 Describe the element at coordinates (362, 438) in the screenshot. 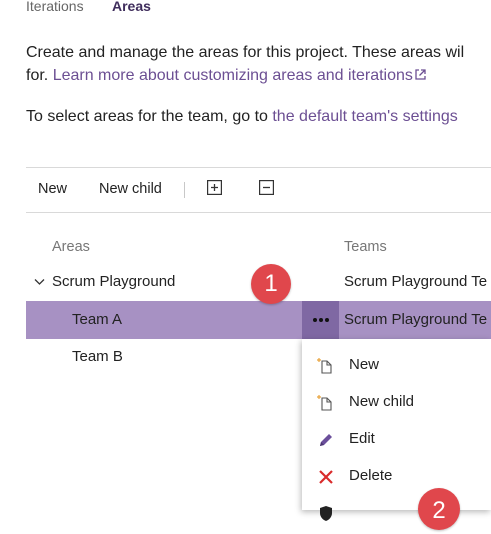

I see `menu-item-label: Edit` at that location.